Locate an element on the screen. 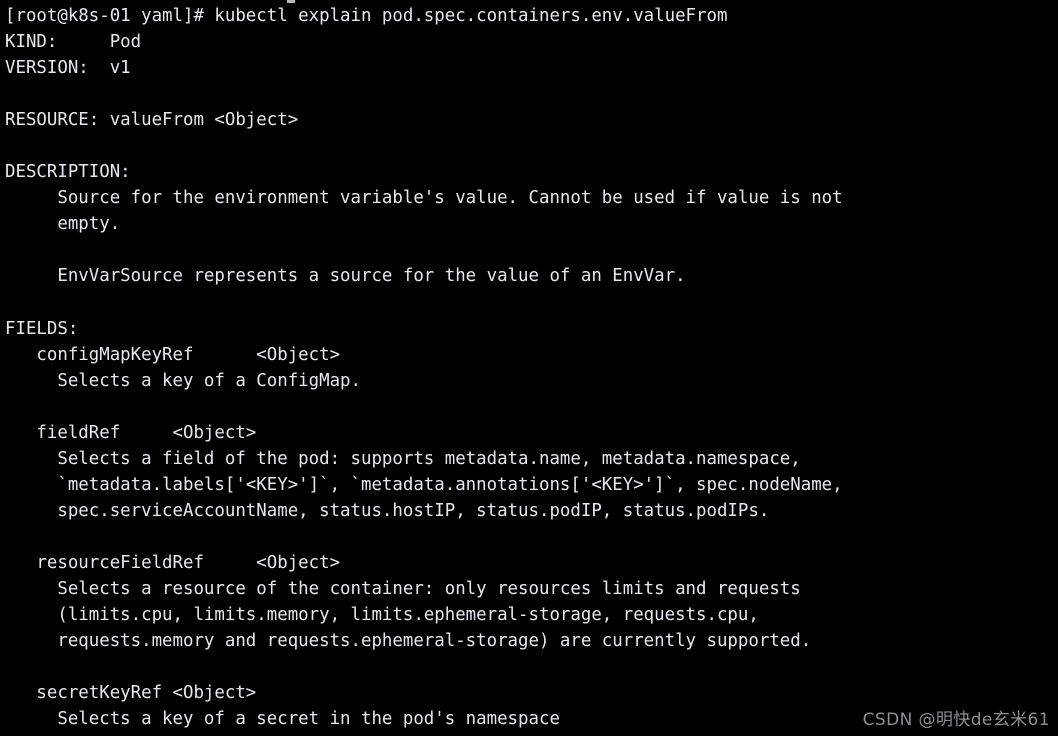 This screenshot has height=736, width=1058. terminal-line-field-configmapkeyref-desc: Selects a key of a ConfigMap. is located at coordinates (183, 380).